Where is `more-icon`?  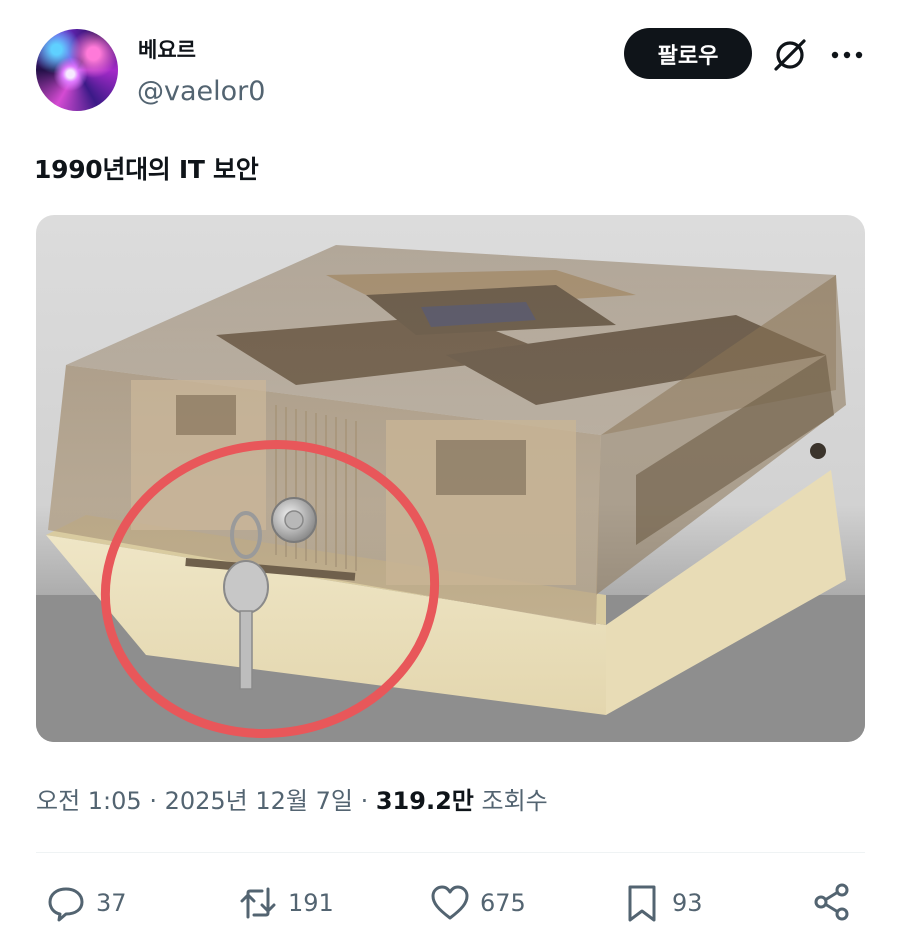 more-icon is located at coordinates (847, 55).